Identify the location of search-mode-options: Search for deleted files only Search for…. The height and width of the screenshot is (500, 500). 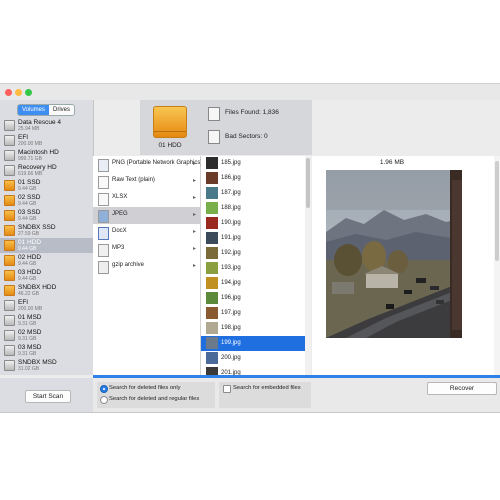
(156, 395).